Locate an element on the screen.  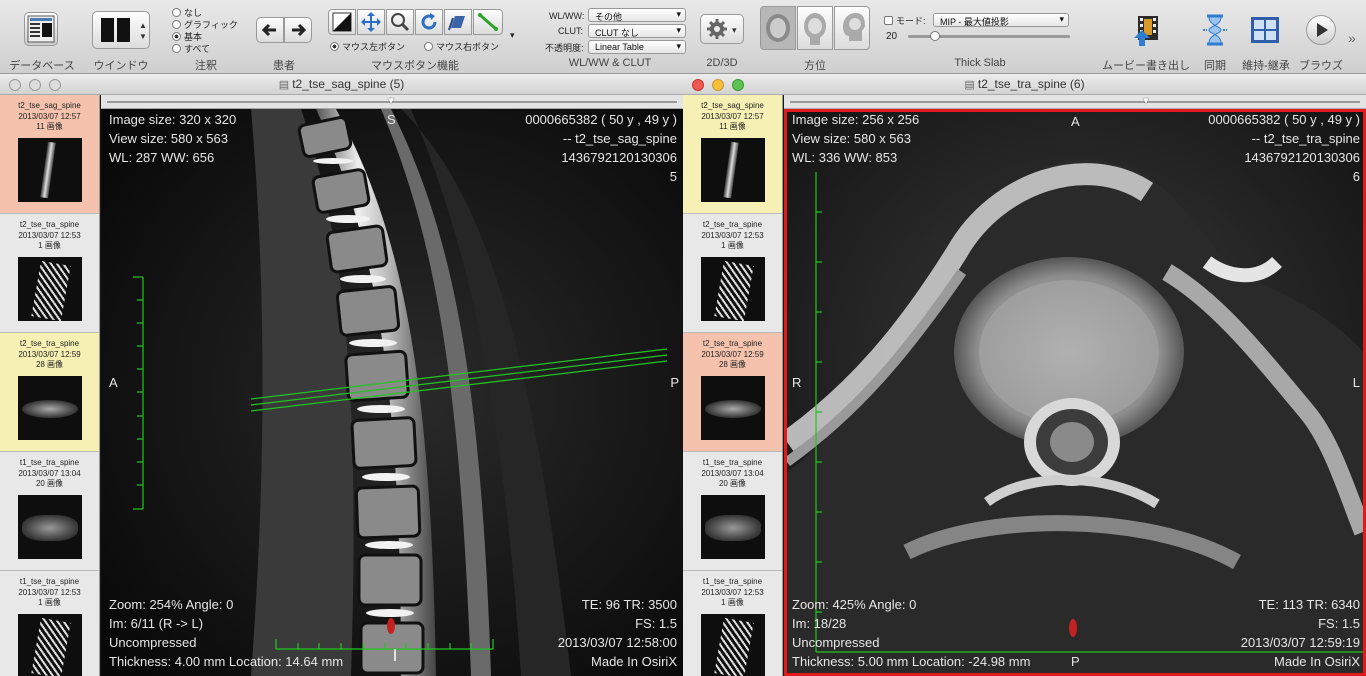
thick-slab-mode-select: MIP - 最大値投影 is located at coordinates (1001, 20).